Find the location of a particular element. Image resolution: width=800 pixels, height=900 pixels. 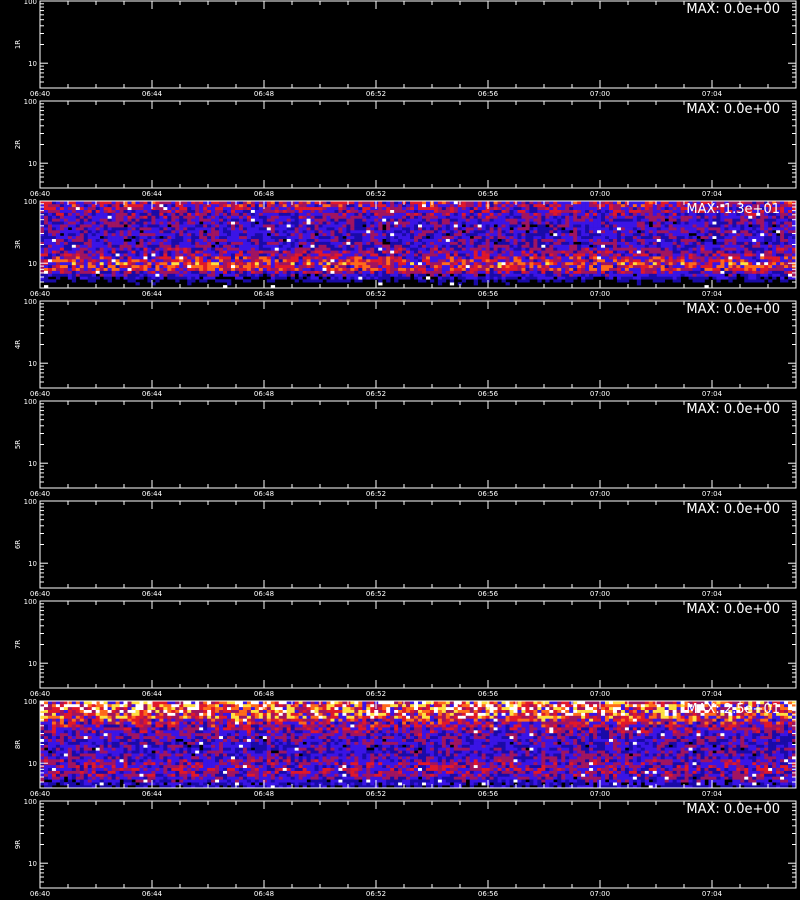

plot-frame is located at coordinates (418, 44).